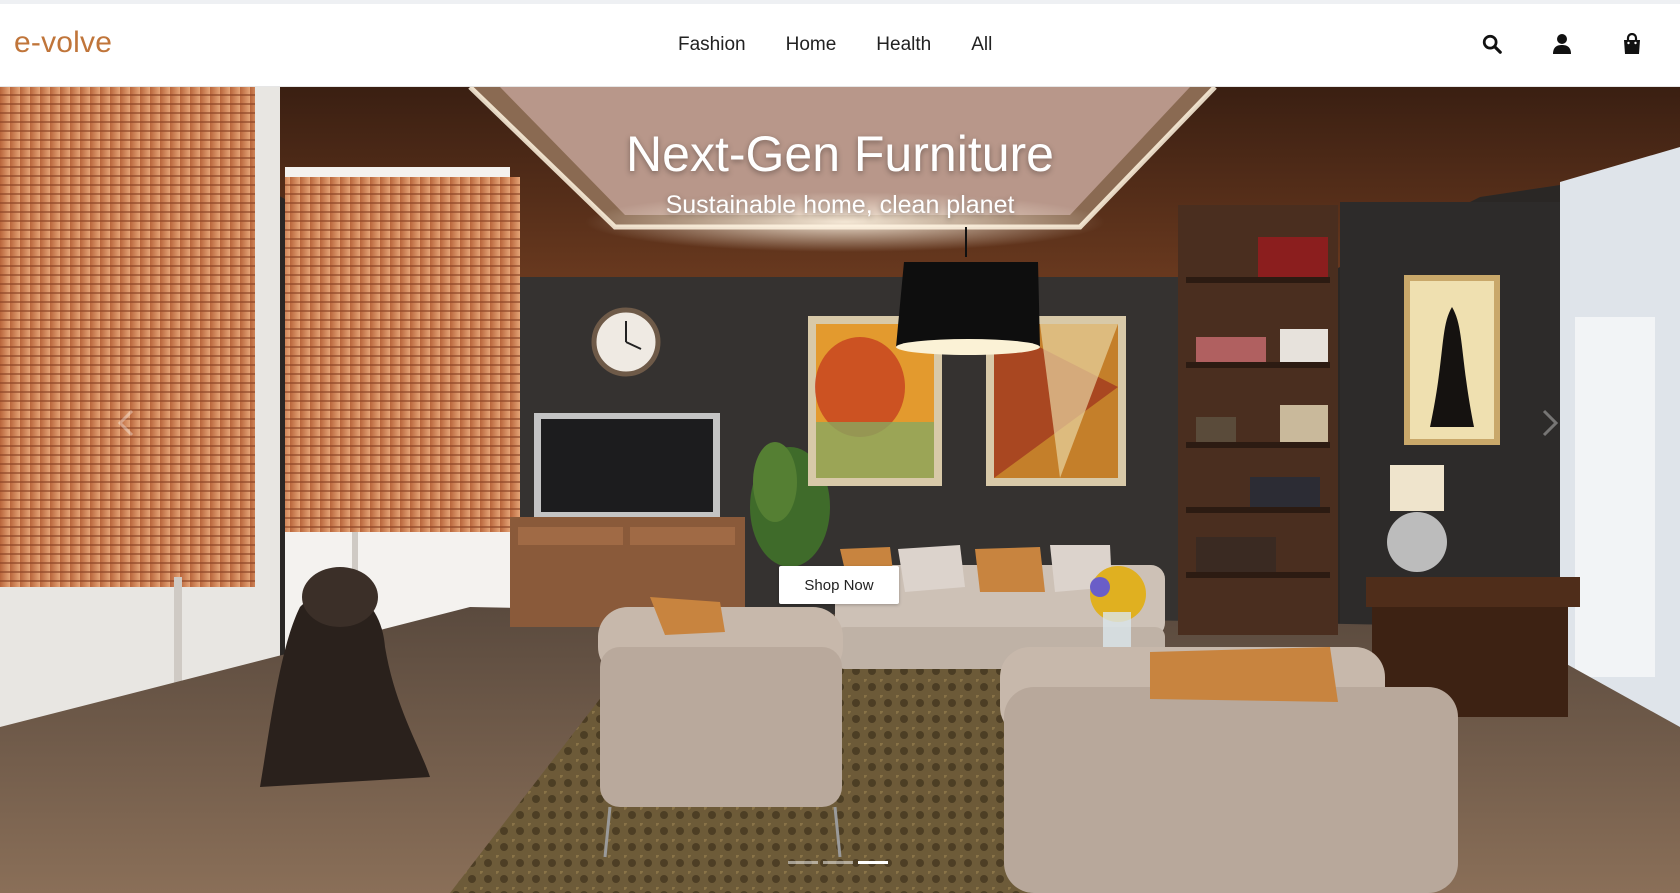  What do you see at coordinates (840, 205) in the screenshot?
I see `hero-subtitle: Sustainable home, clean planet` at bounding box center [840, 205].